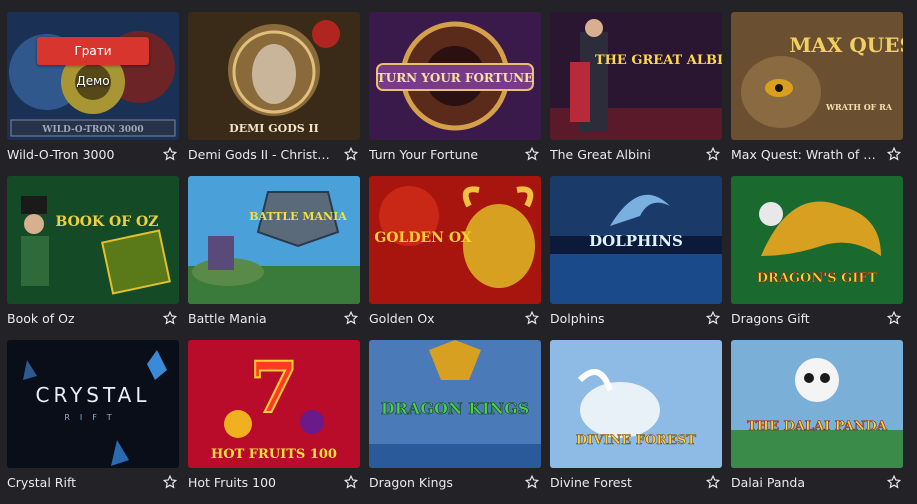  Describe the element at coordinates (455, 318) in the screenshot. I see `game-caption: Golden Ox` at that location.